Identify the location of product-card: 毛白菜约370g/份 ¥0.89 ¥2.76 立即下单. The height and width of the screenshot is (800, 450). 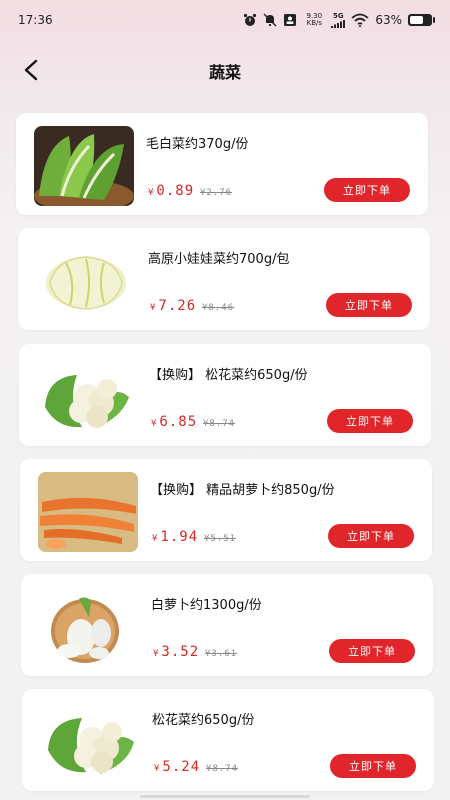
(222, 164).